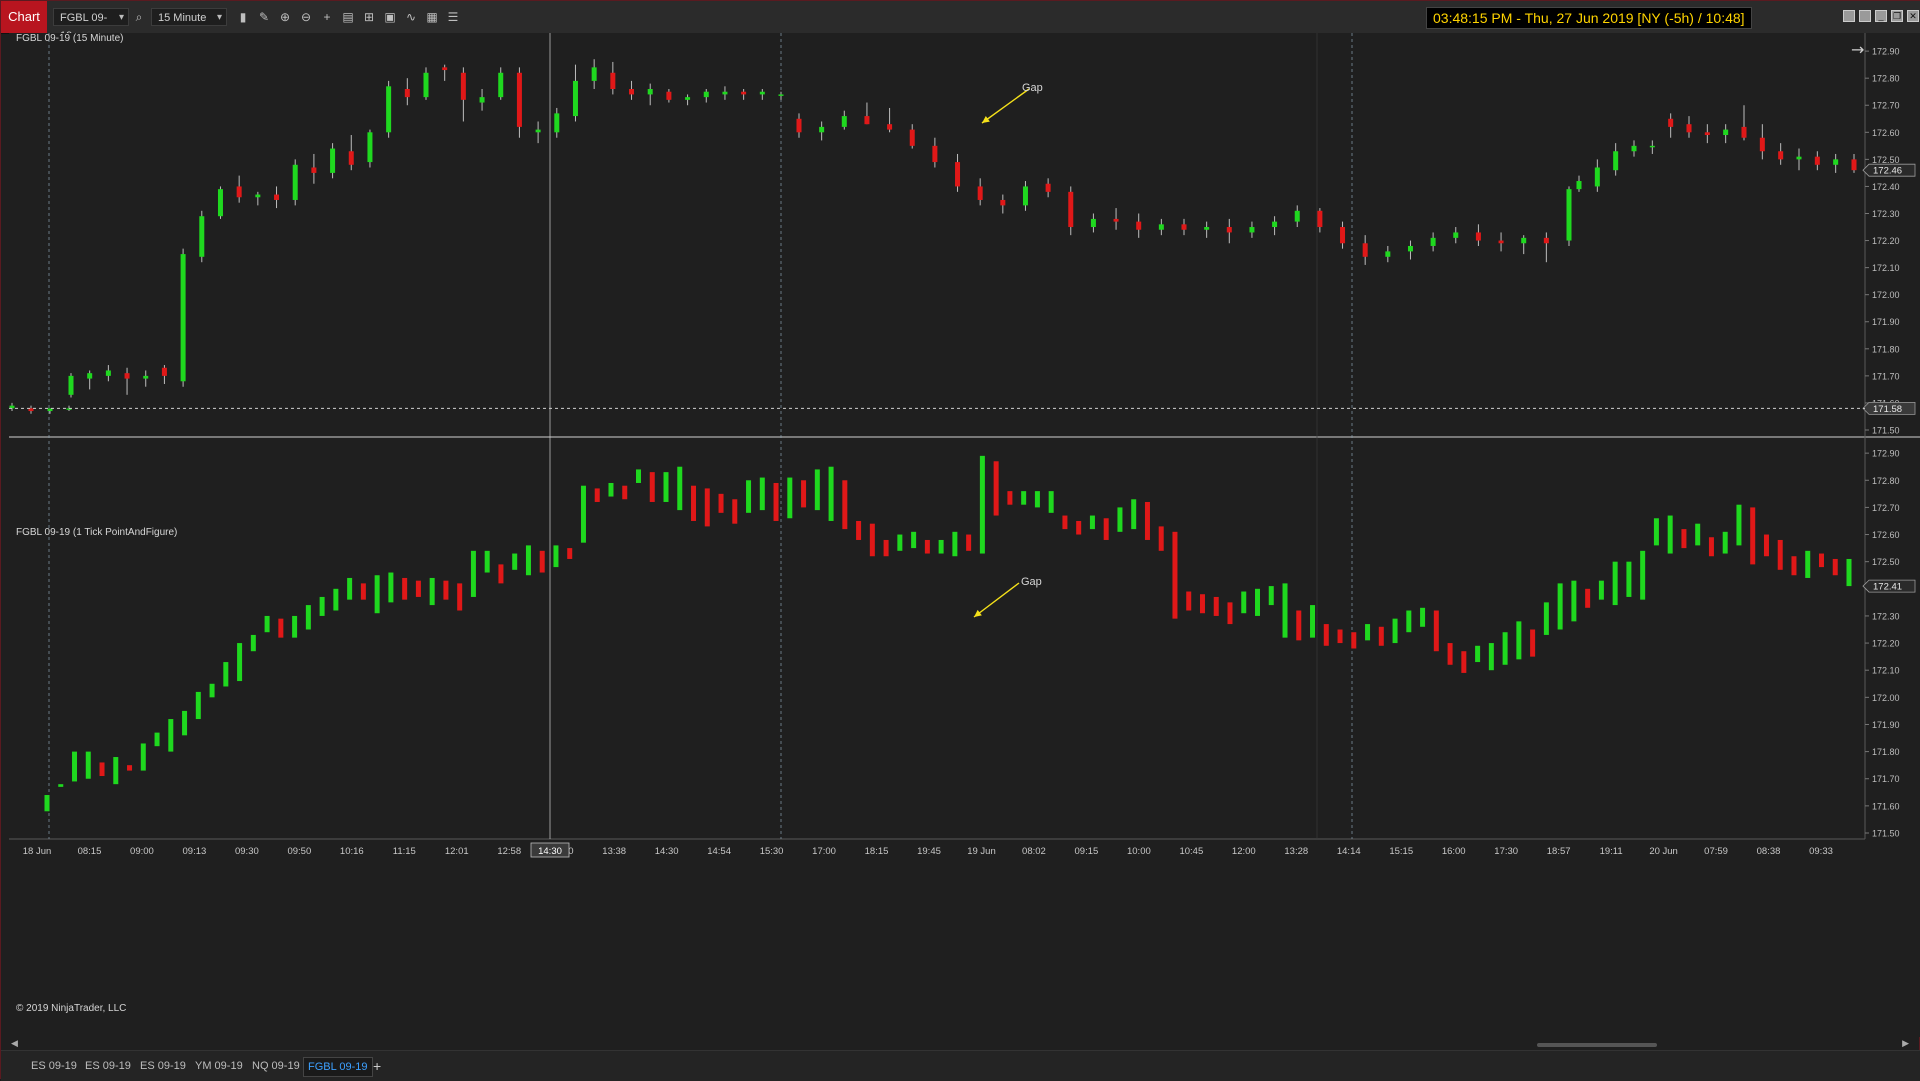 The width and height of the screenshot is (1920, 1081). Describe the element at coordinates (369, 17) in the screenshot. I see `indicators-icon: ⊞` at that location.